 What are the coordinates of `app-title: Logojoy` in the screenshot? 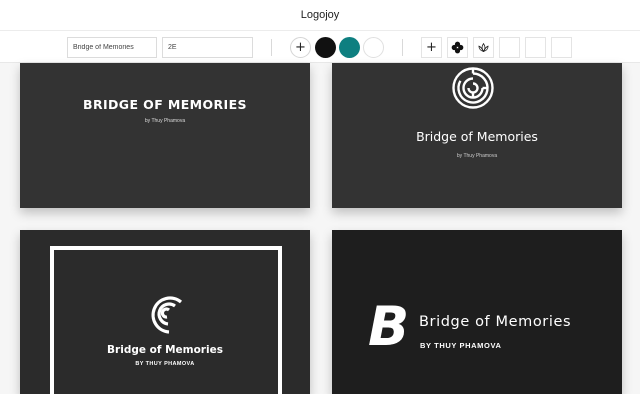 It's located at (320, 15).